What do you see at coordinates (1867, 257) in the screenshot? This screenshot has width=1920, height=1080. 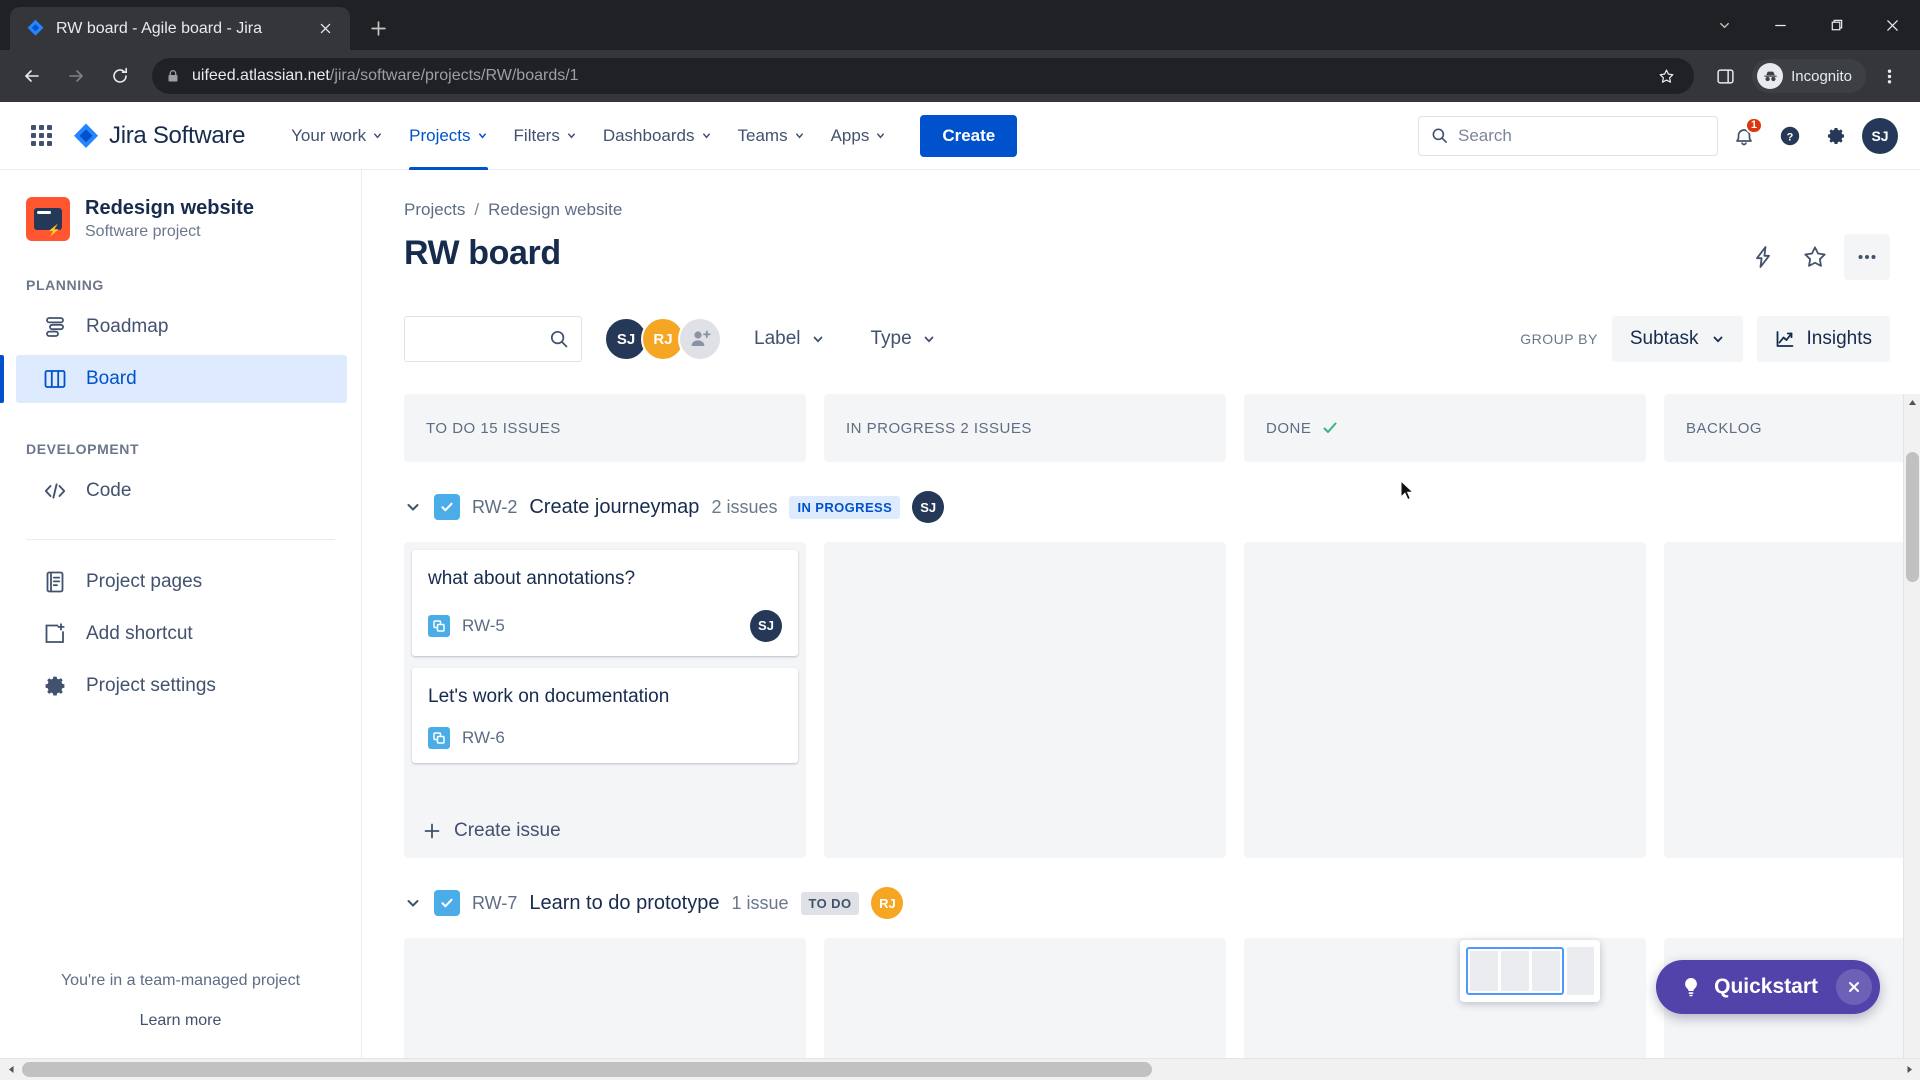 I see `more-menu-icon` at bounding box center [1867, 257].